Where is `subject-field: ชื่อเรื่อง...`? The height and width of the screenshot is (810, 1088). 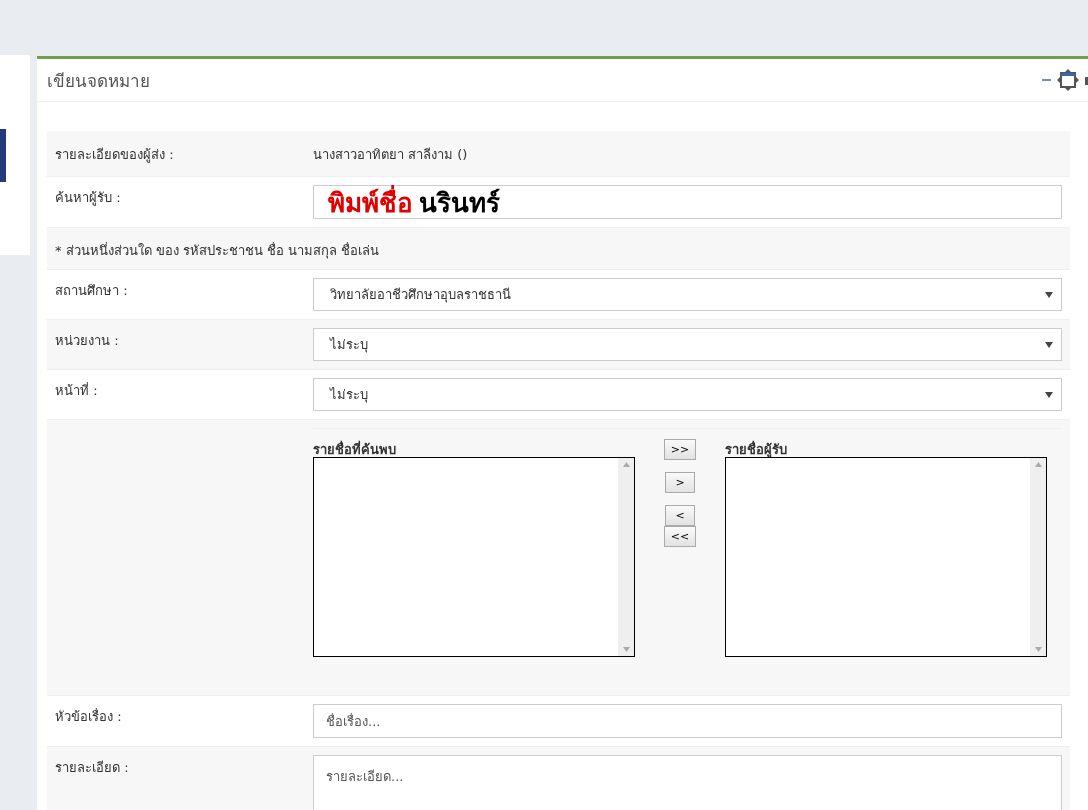
subject-field: ชื่อเรื่อง... is located at coordinates (687, 721).